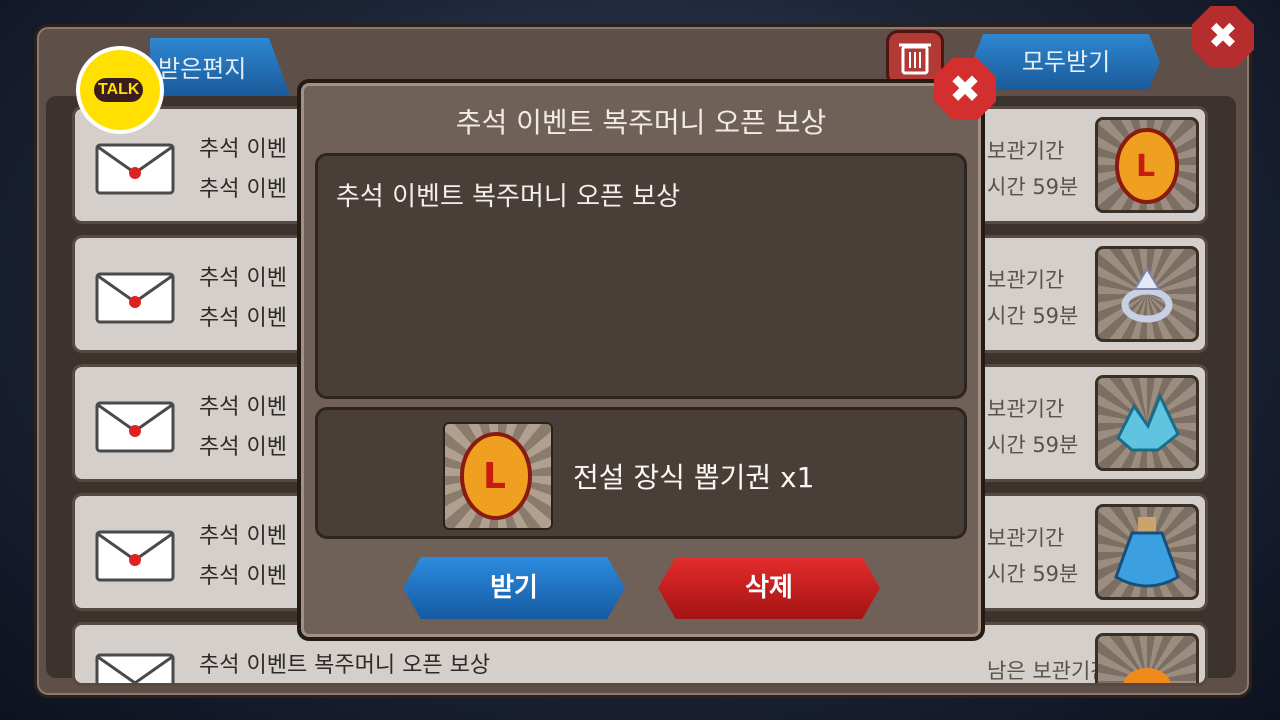  What do you see at coordinates (508, 197) in the screenshot?
I see `message-text: 추석 이벤트 복주머니 오픈 보상` at bounding box center [508, 197].